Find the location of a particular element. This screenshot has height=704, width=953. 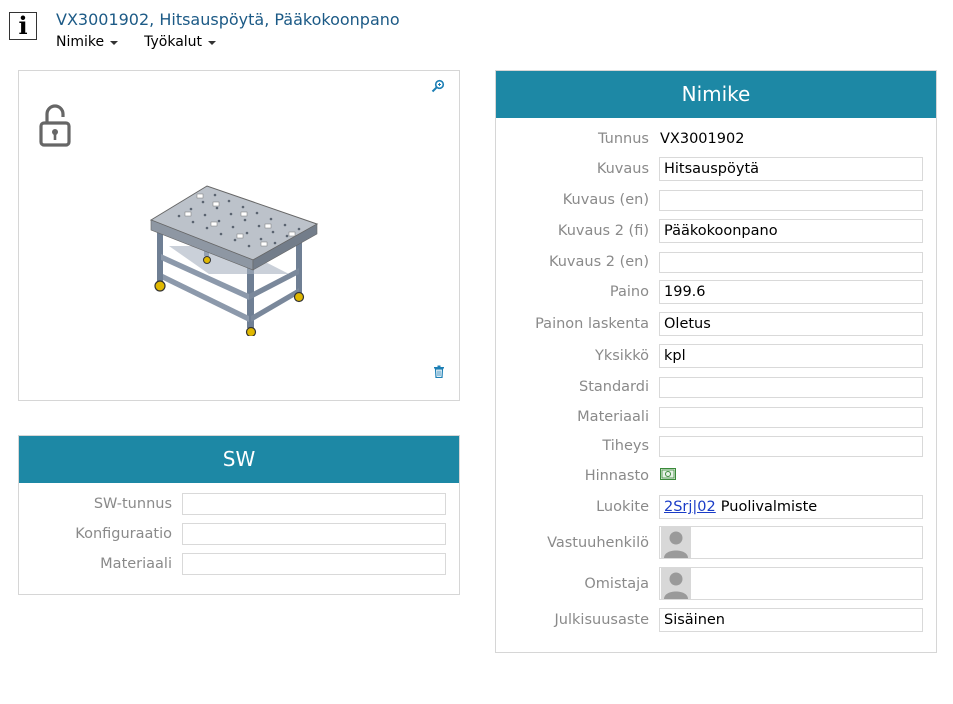

field-label: Hinnasto is located at coordinates (616, 476).